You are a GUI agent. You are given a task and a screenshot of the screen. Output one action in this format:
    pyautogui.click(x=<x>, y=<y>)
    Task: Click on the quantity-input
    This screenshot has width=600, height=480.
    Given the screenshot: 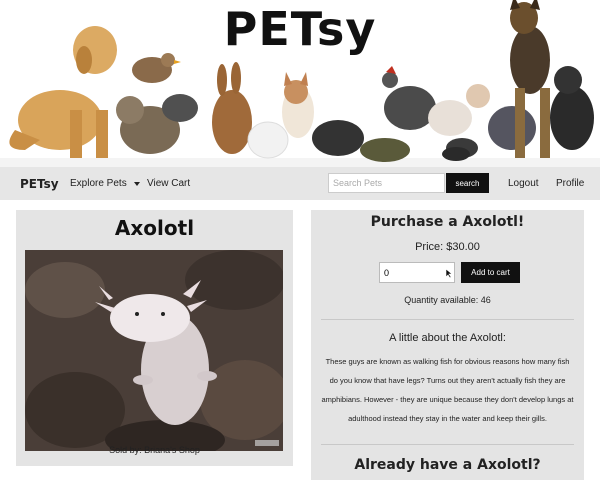 What is the action you would take?
    pyautogui.click(x=417, y=272)
    